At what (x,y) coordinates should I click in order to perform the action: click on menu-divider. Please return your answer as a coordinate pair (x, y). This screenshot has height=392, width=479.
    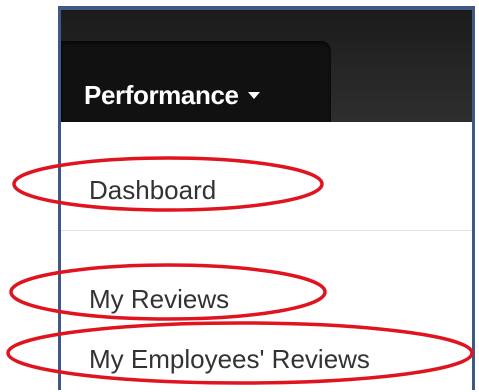
    Looking at the image, I should click on (266, 230).